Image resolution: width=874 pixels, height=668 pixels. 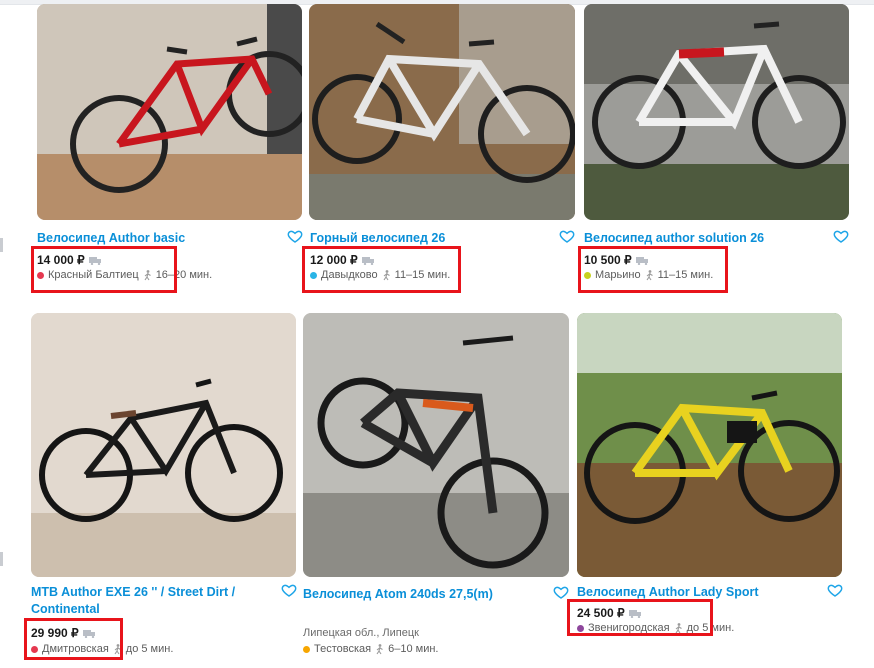 I want to click on metro-station: Марьино, so click(x=618, y=275).